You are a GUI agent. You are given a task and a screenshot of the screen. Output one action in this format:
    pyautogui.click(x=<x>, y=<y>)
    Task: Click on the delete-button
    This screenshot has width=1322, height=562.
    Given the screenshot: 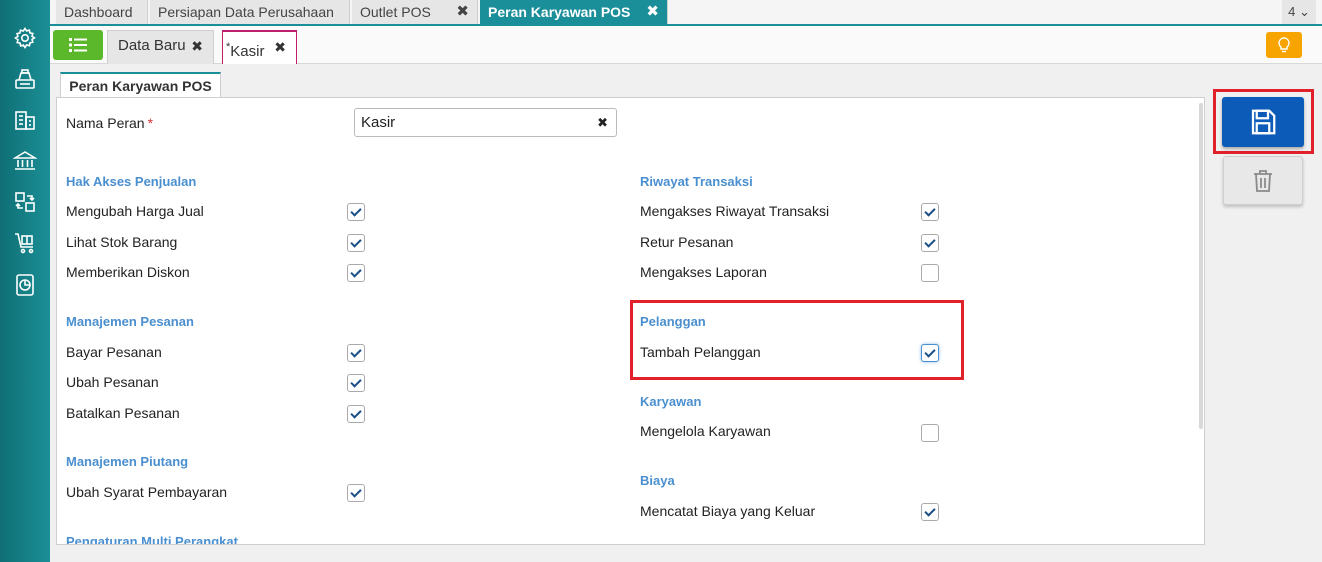 What is the action you would take?
    pyautogui.click(x=1263, y=180)
    